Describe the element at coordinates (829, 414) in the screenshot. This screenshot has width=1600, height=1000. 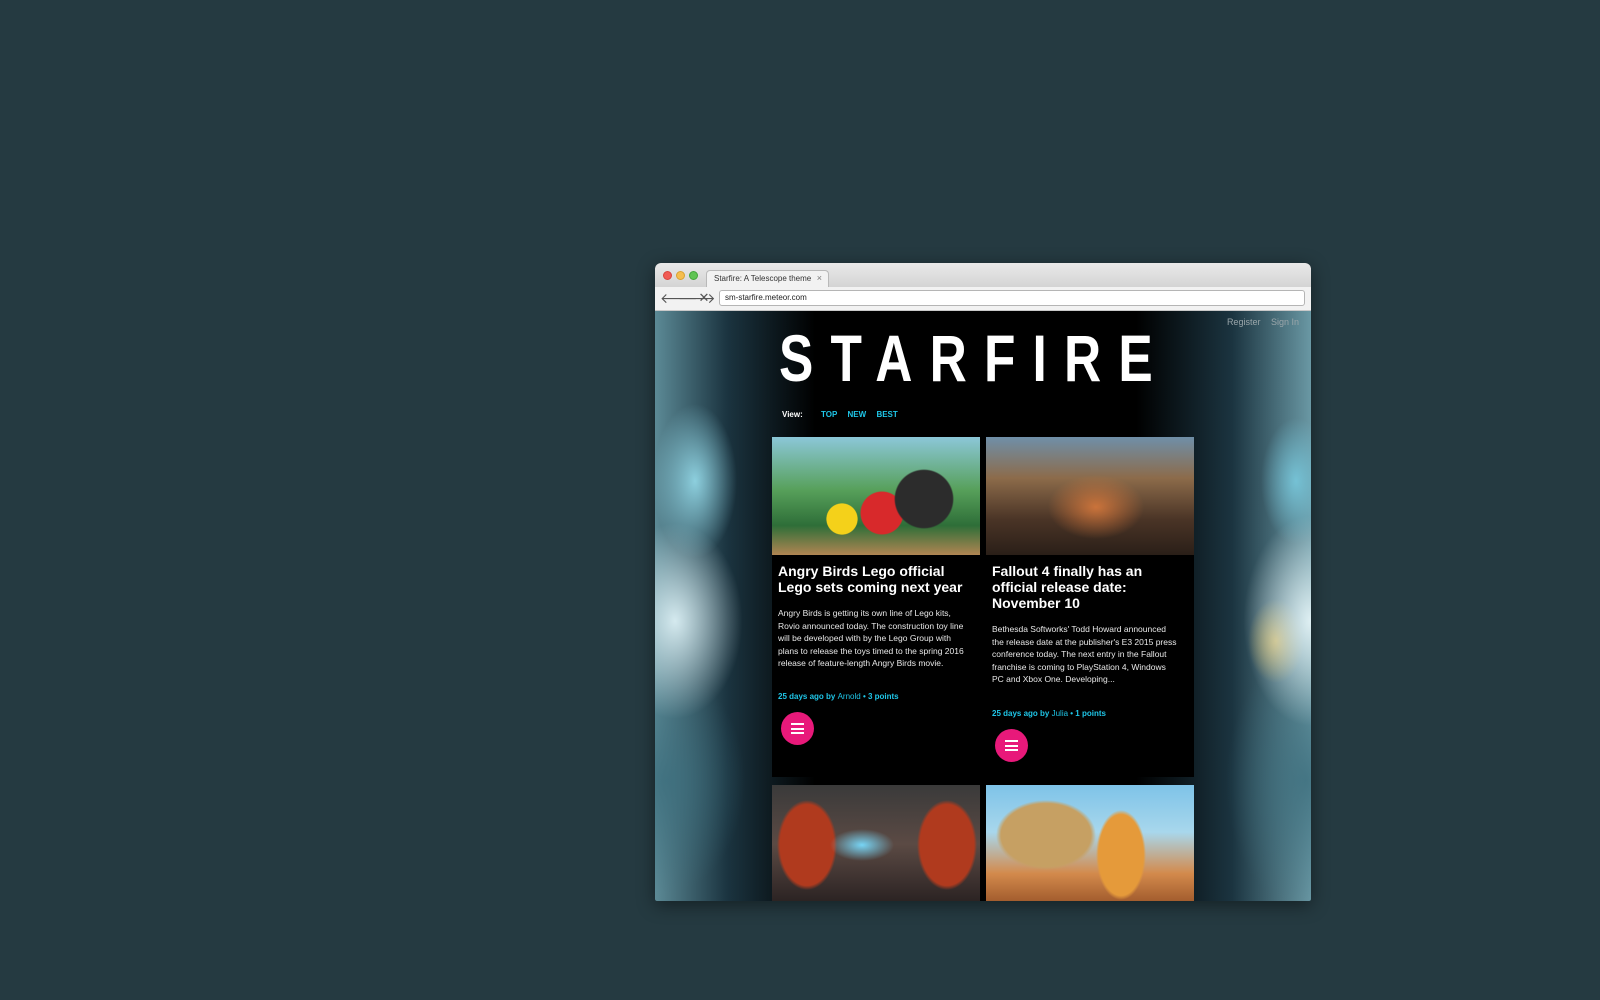
I see `view-option-top: TOP` at that location.